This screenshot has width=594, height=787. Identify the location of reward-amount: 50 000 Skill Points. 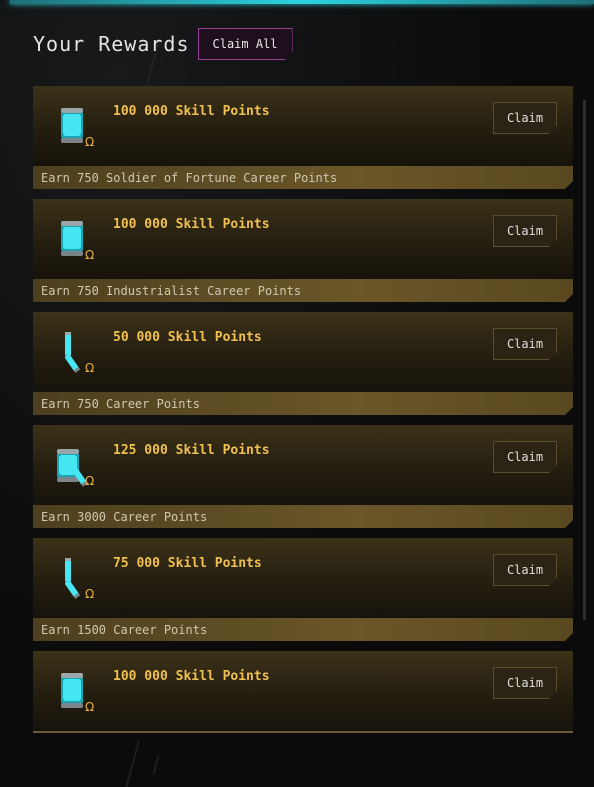
(187, 337).